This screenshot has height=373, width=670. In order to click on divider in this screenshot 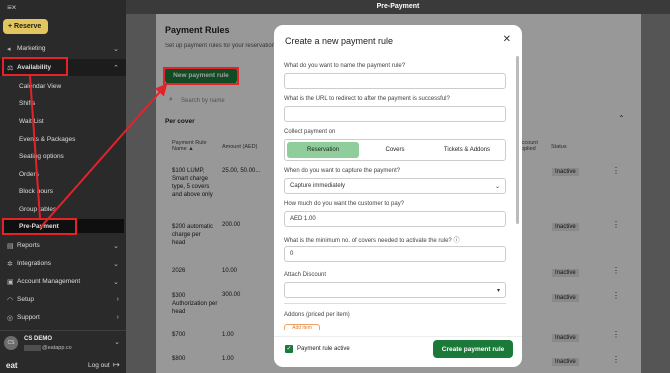, I will do `click(395, 303)`.